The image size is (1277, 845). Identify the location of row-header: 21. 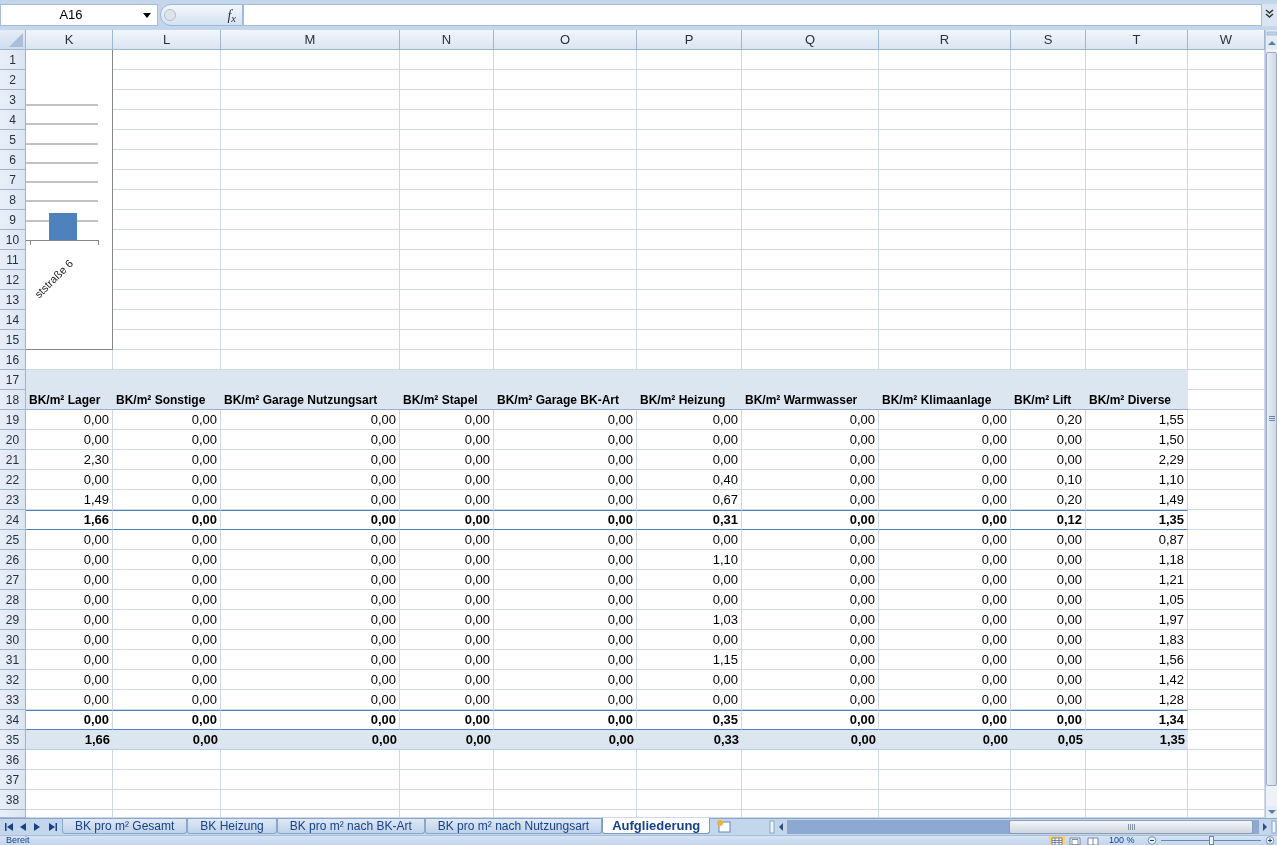
(13, 460).